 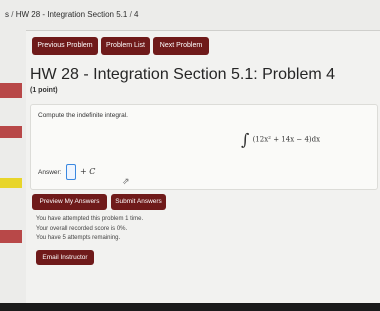 I want to click on next-problem-button: Next Problem, so click(x=181, y=46).